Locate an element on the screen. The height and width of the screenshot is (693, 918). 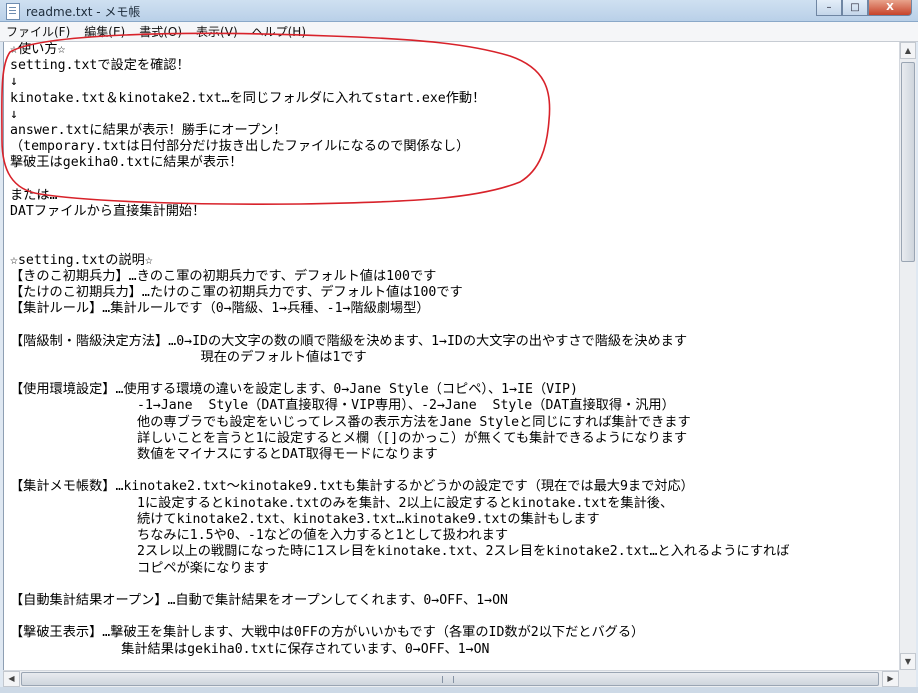
scroll-down-arrow-icon: ▼ is located at coordinates (908, 661).